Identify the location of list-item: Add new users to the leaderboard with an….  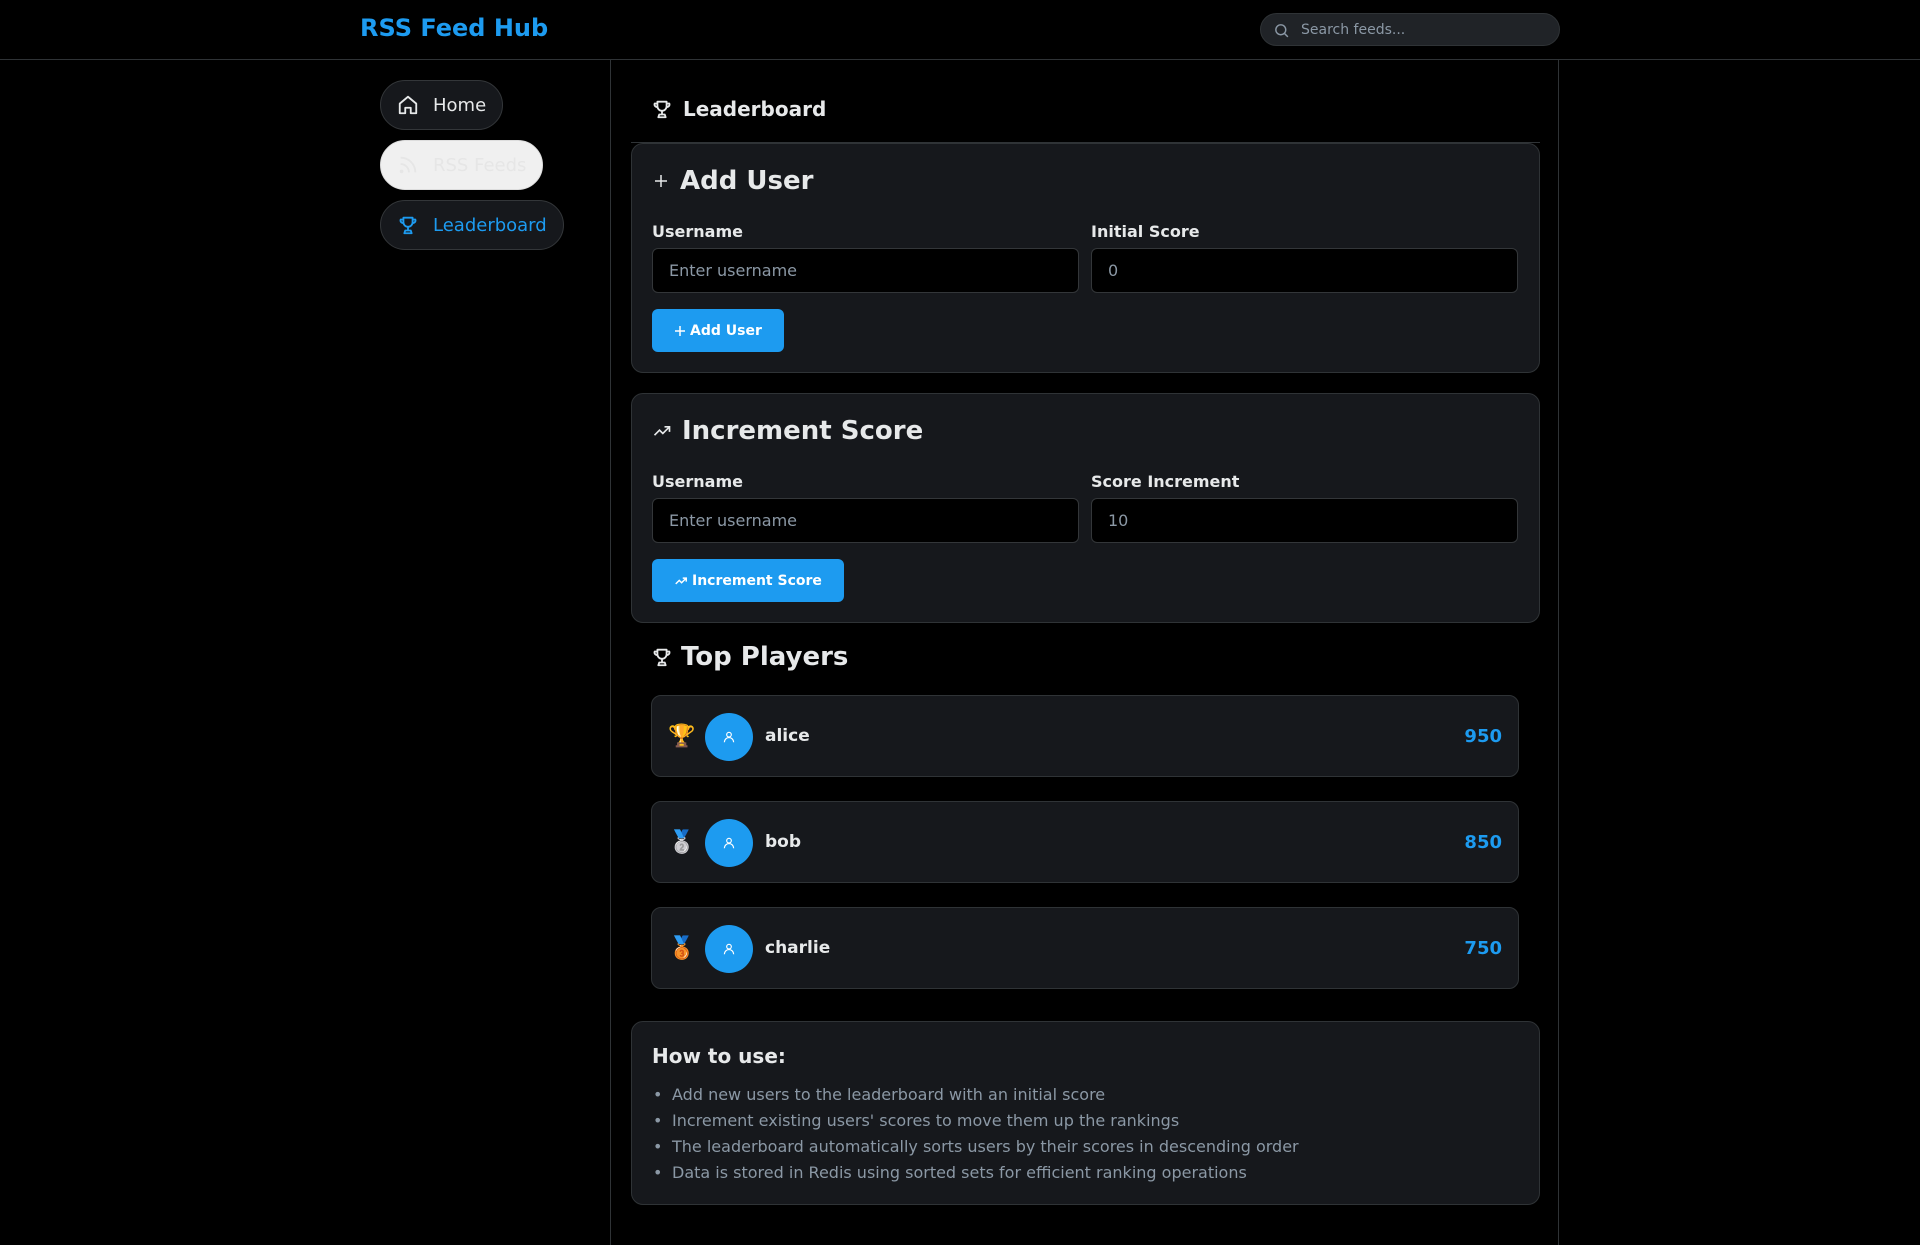
(976, 1095).